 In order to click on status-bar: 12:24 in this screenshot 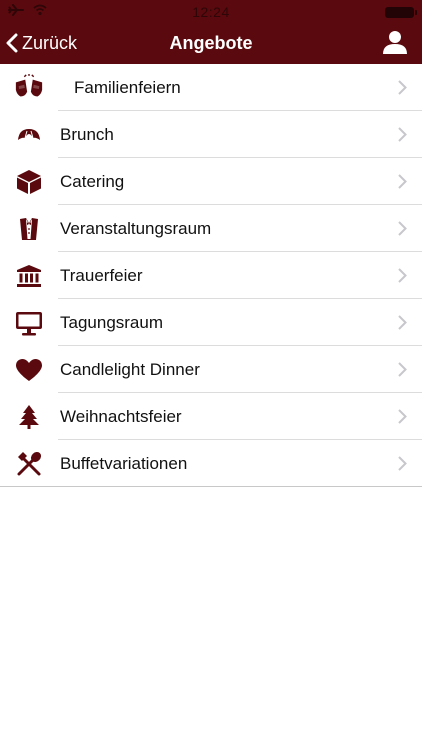, I will do `click(211, 11)`.